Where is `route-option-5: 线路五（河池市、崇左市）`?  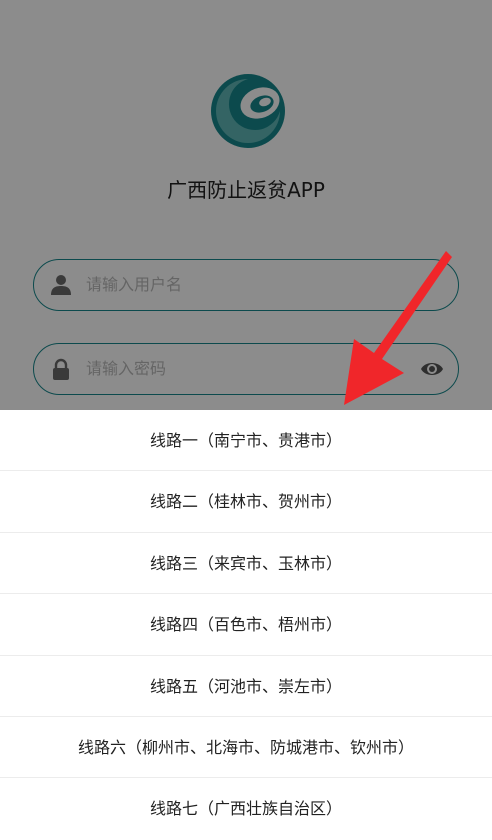 route-option-5: 线路五（河池市、崇左市） is located at coordinates (246, 686).